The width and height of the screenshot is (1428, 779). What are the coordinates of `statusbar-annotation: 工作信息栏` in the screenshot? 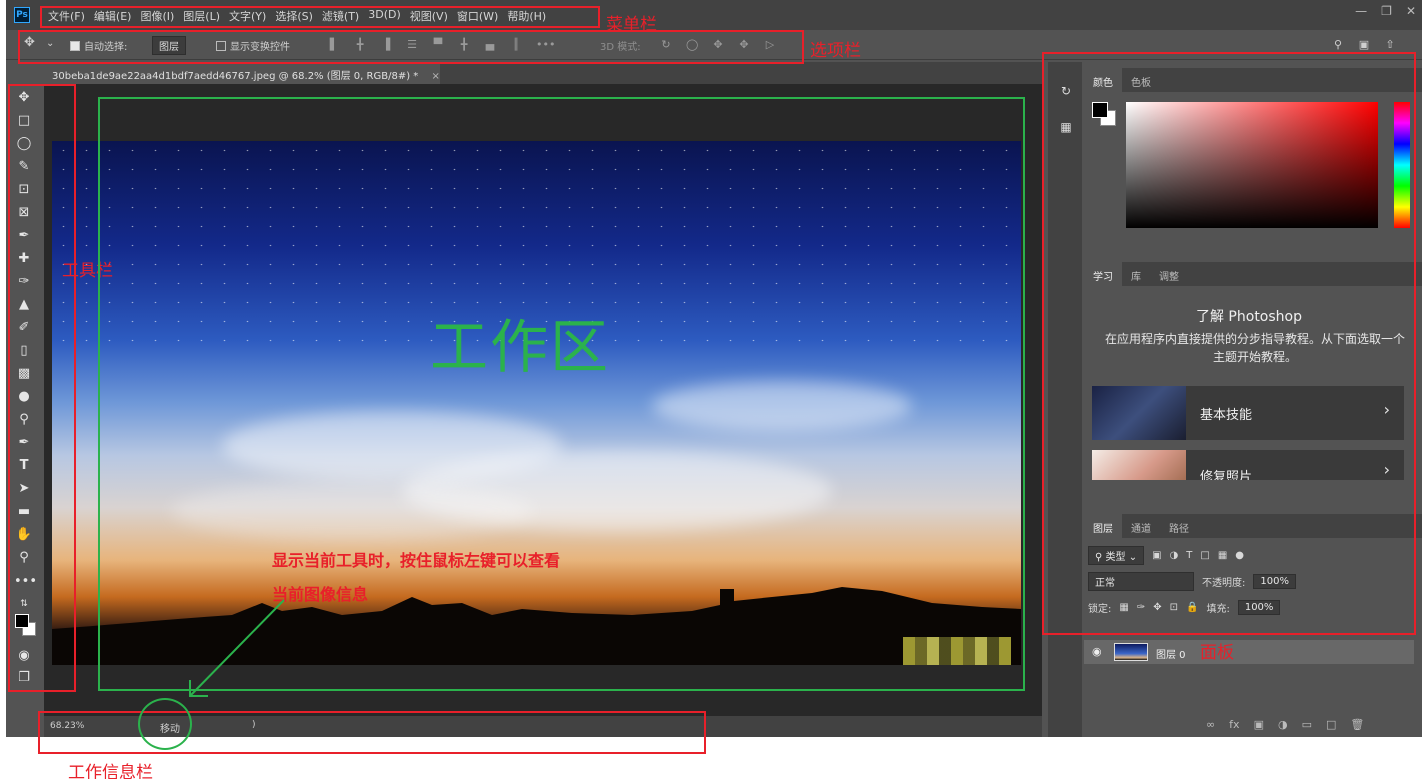 It's located at (110, 771).